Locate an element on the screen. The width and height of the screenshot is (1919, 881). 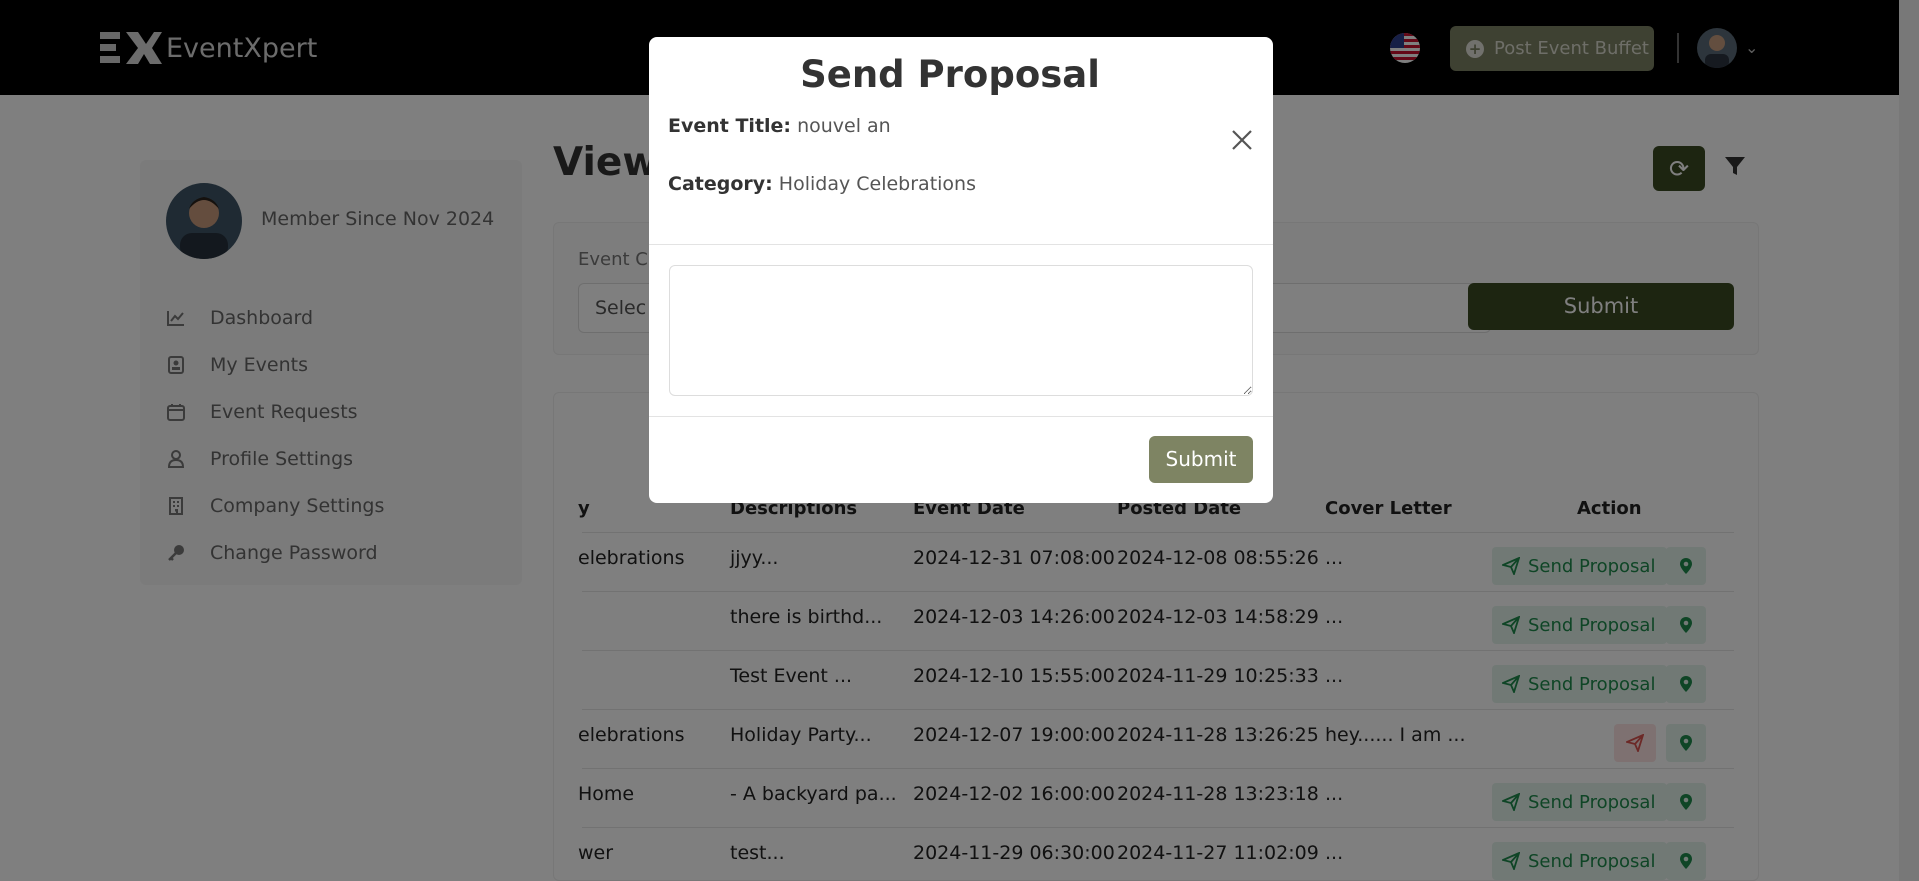
modal-submit-button: Submit is located at coordinates (1201, 459).